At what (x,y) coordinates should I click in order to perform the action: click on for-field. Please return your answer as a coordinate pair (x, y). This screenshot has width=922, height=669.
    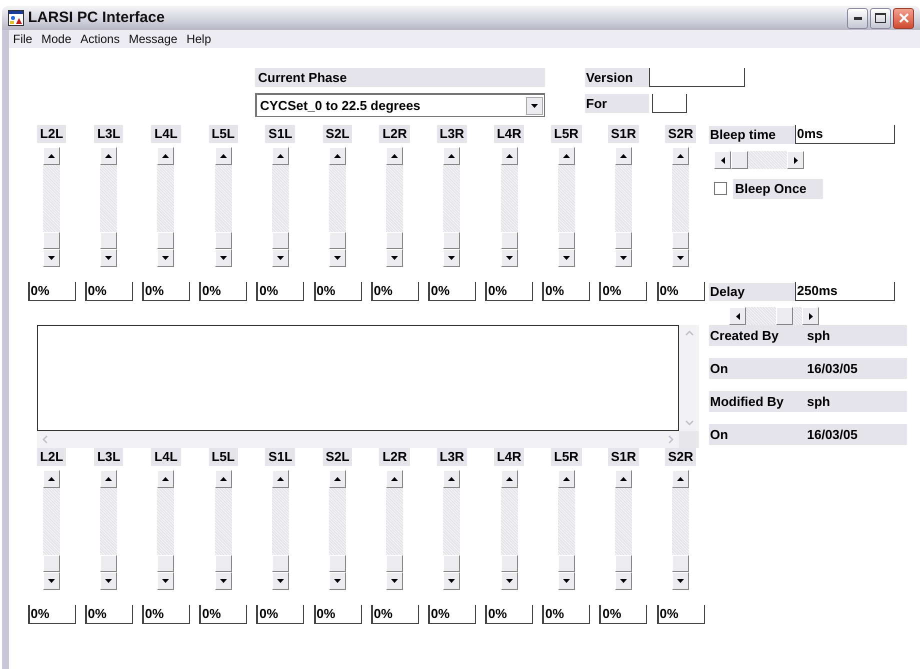
    Looking at the image, I should click on (669, 103).